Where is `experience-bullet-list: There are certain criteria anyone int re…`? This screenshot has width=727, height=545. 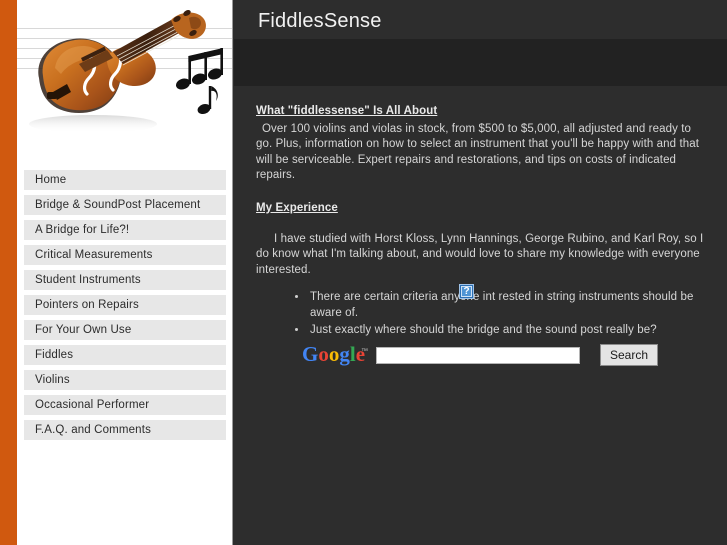
experience-bullet-list: There are certain criteria anyone int re… is located at coordinates (482, 314).